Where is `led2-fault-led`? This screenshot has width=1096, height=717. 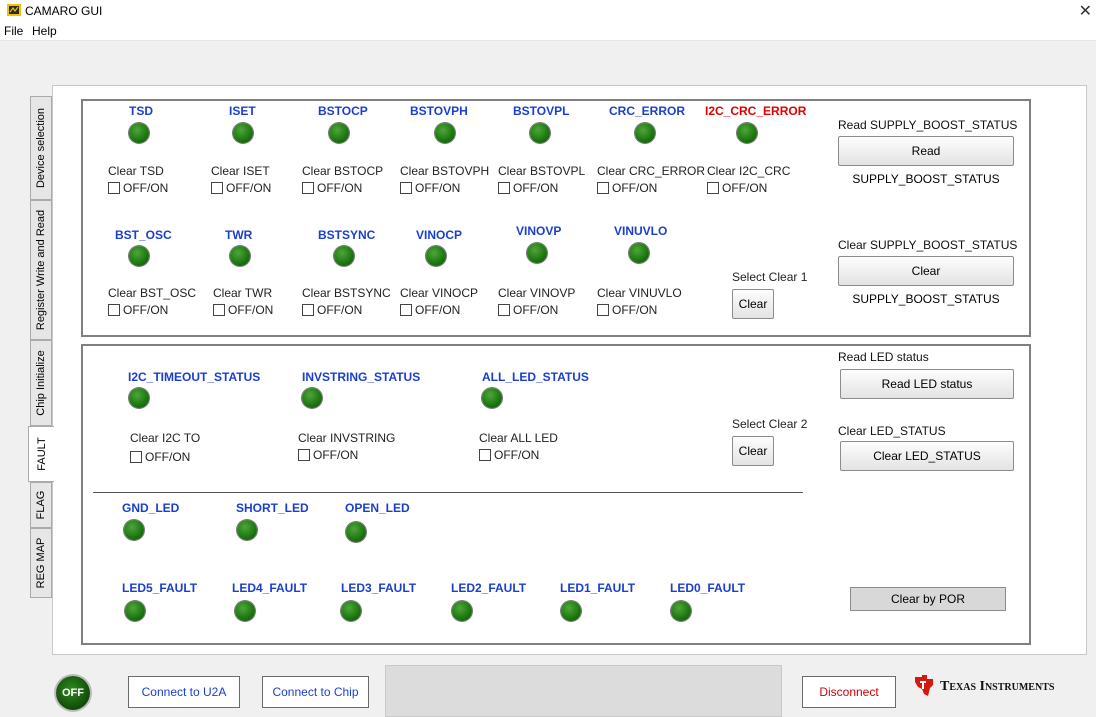
led2-fault-led is located at coordinates (462, 611).